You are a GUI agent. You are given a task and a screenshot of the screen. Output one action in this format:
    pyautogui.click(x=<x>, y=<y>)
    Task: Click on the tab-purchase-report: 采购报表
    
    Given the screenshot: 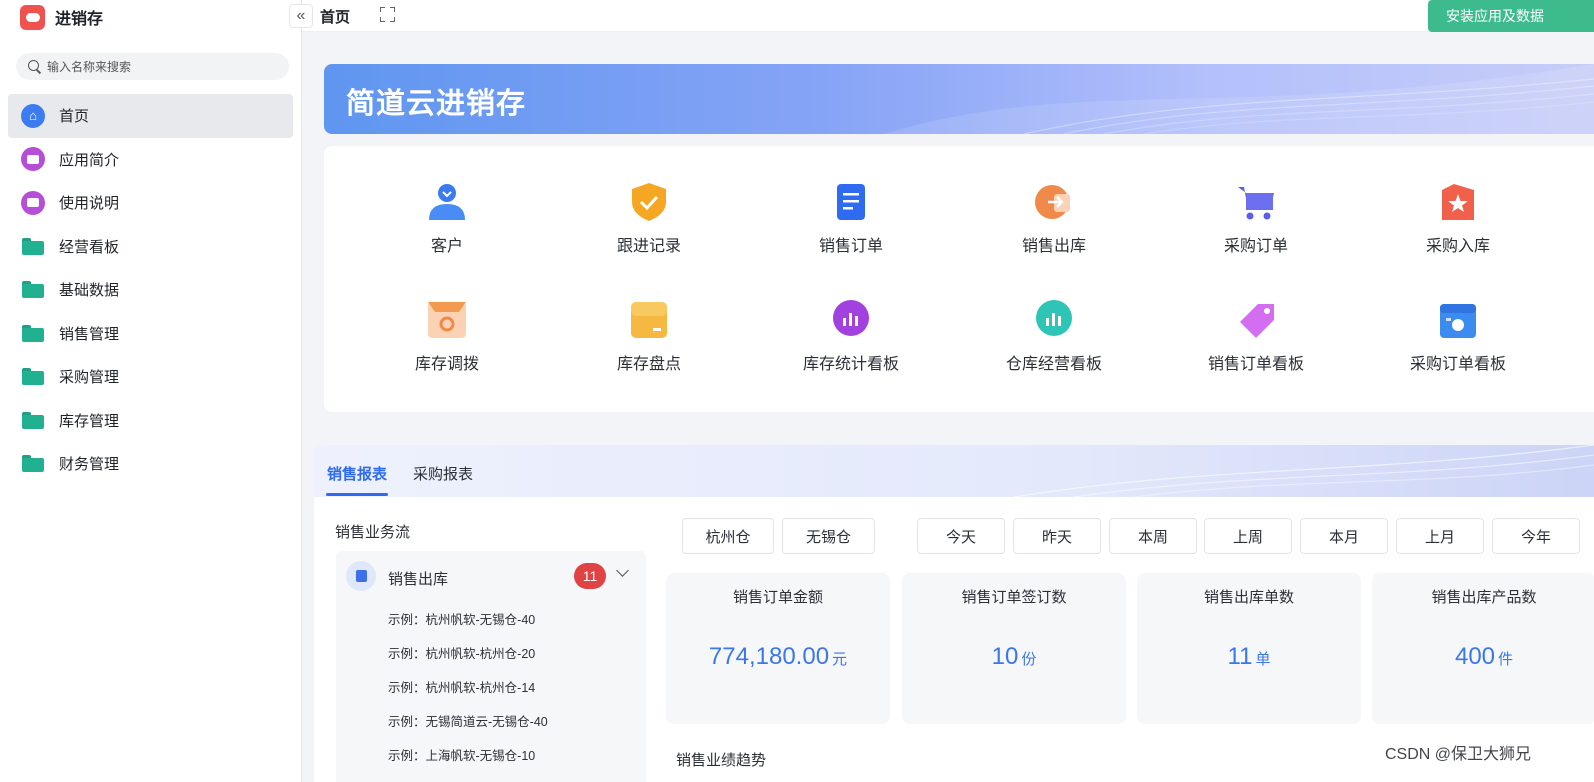 What is the action you would take?
    pyautogui.click(x=443, y=473)
    